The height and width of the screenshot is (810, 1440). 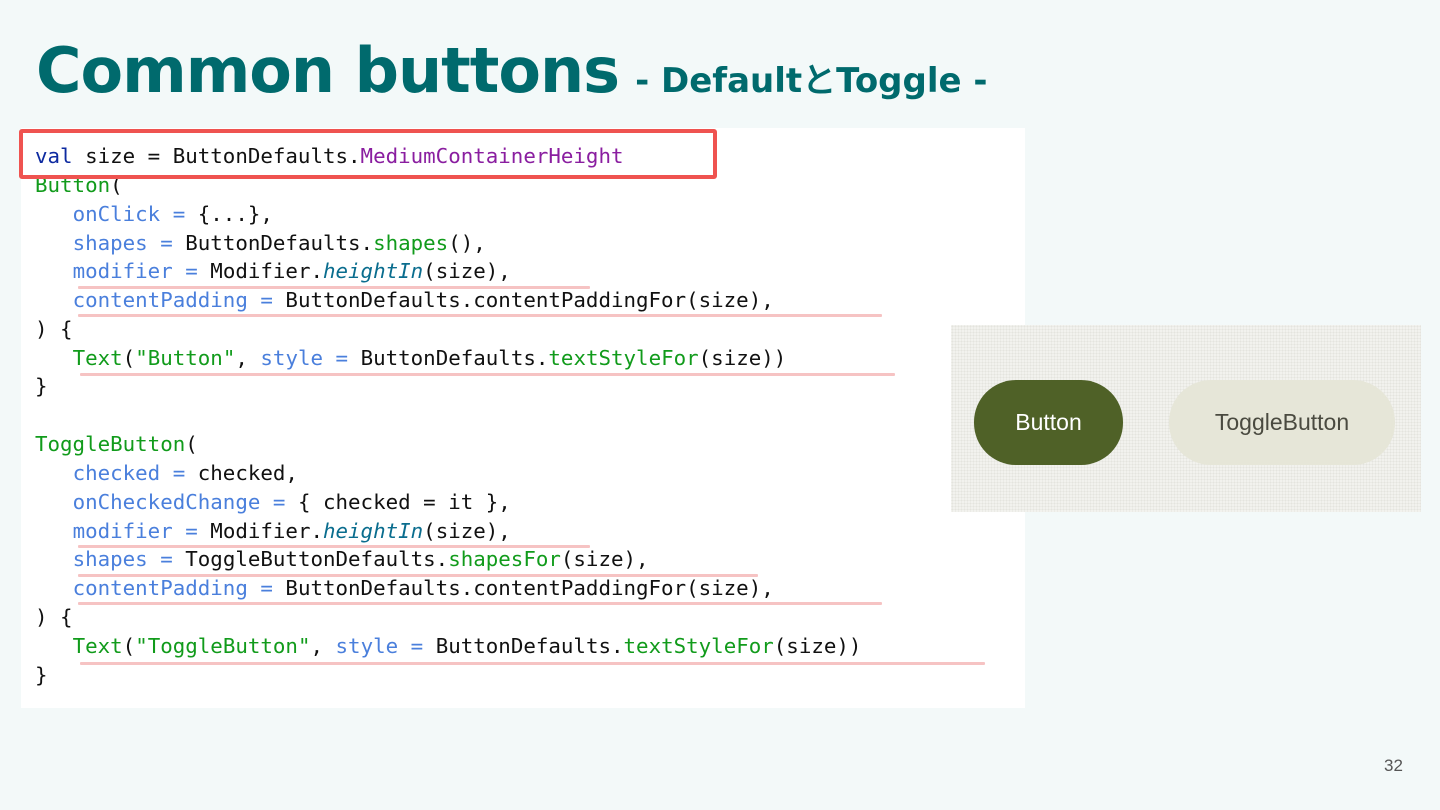 I want to click on code-line-3: onClick = {...},, so click(x=154, y=214).